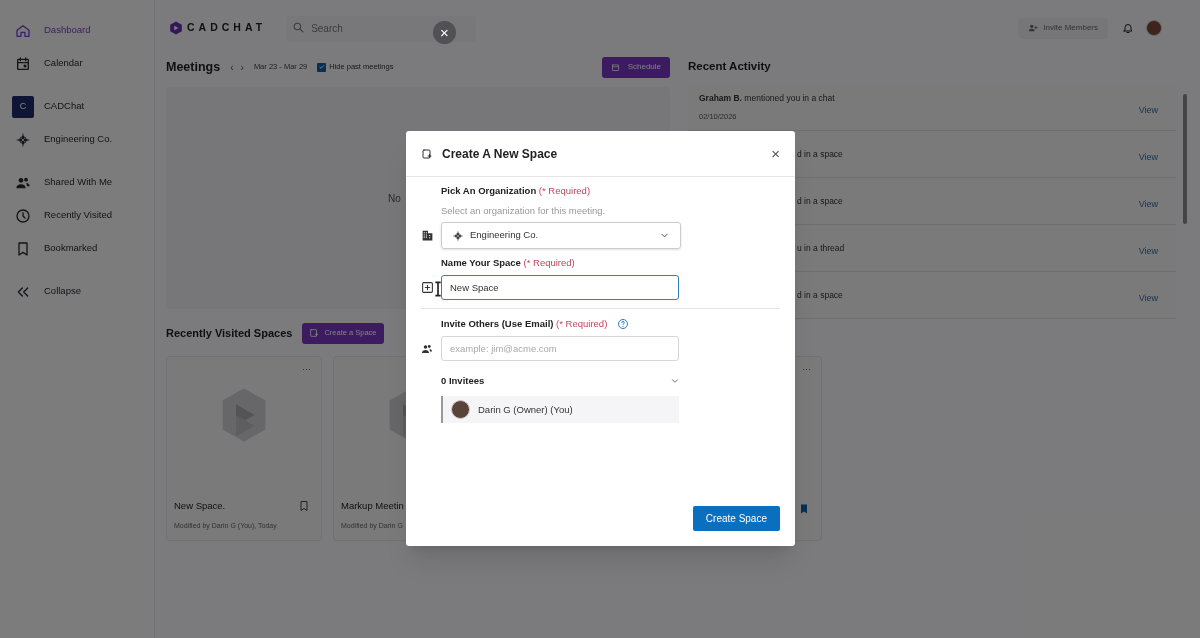  What do you see at coordinates (767, 98) in the screenshot?
I see `activity-text: Graham B. mentioned you in a chat` at bounding box center [767, 98].